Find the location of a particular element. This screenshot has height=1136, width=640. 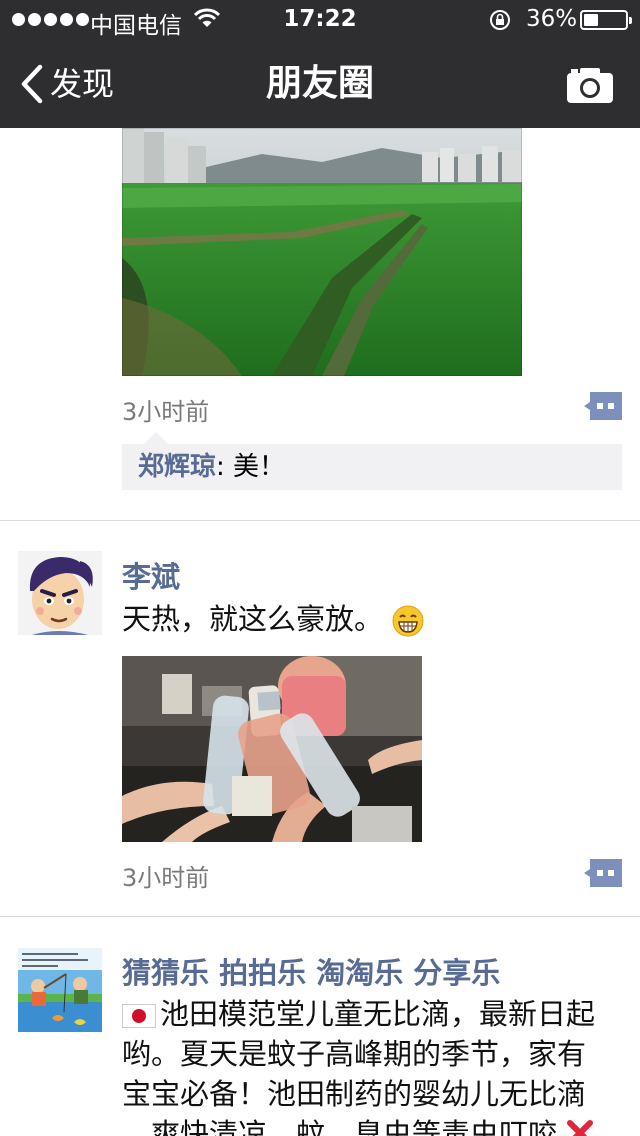

post-text-line: 池田模范堂儿童无比滴，最新日起 is located at coordinates (372, 1014).